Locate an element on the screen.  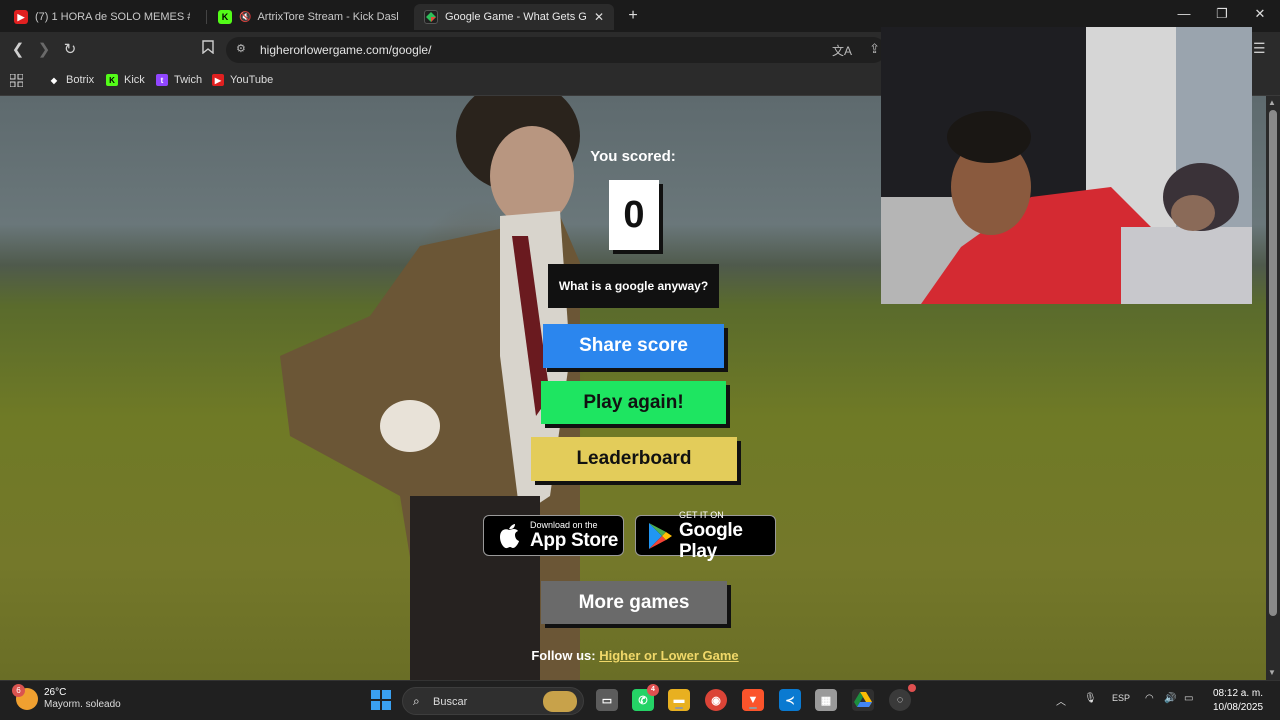
score-label: You scored: is located at coordinates (633, 156).